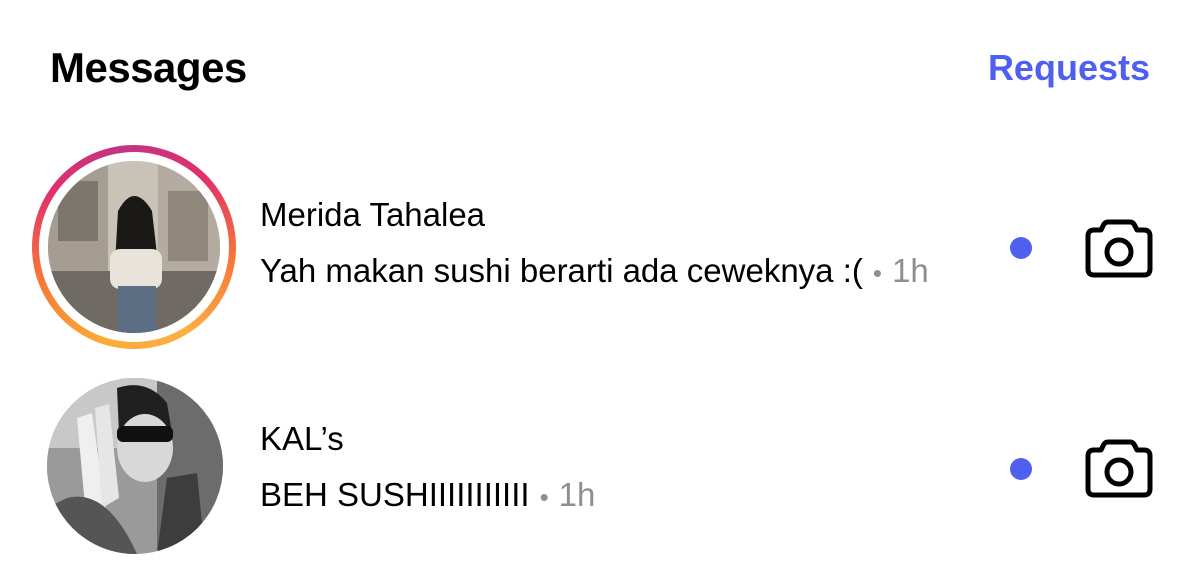 The width and height of the screenshot is (1200, 570). I want to click on message-preview: BEH SUSHIIIIIIIIIII, so click(395, 494).